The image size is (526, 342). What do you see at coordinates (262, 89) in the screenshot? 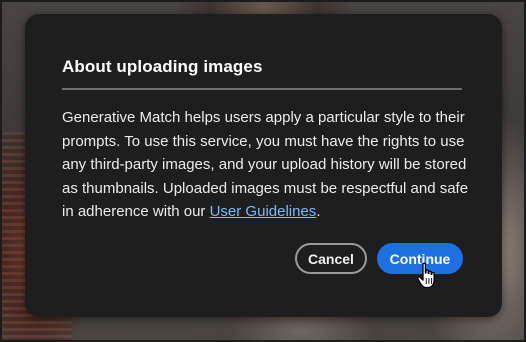
I see `title-divider` at bounding box center [262, 89].